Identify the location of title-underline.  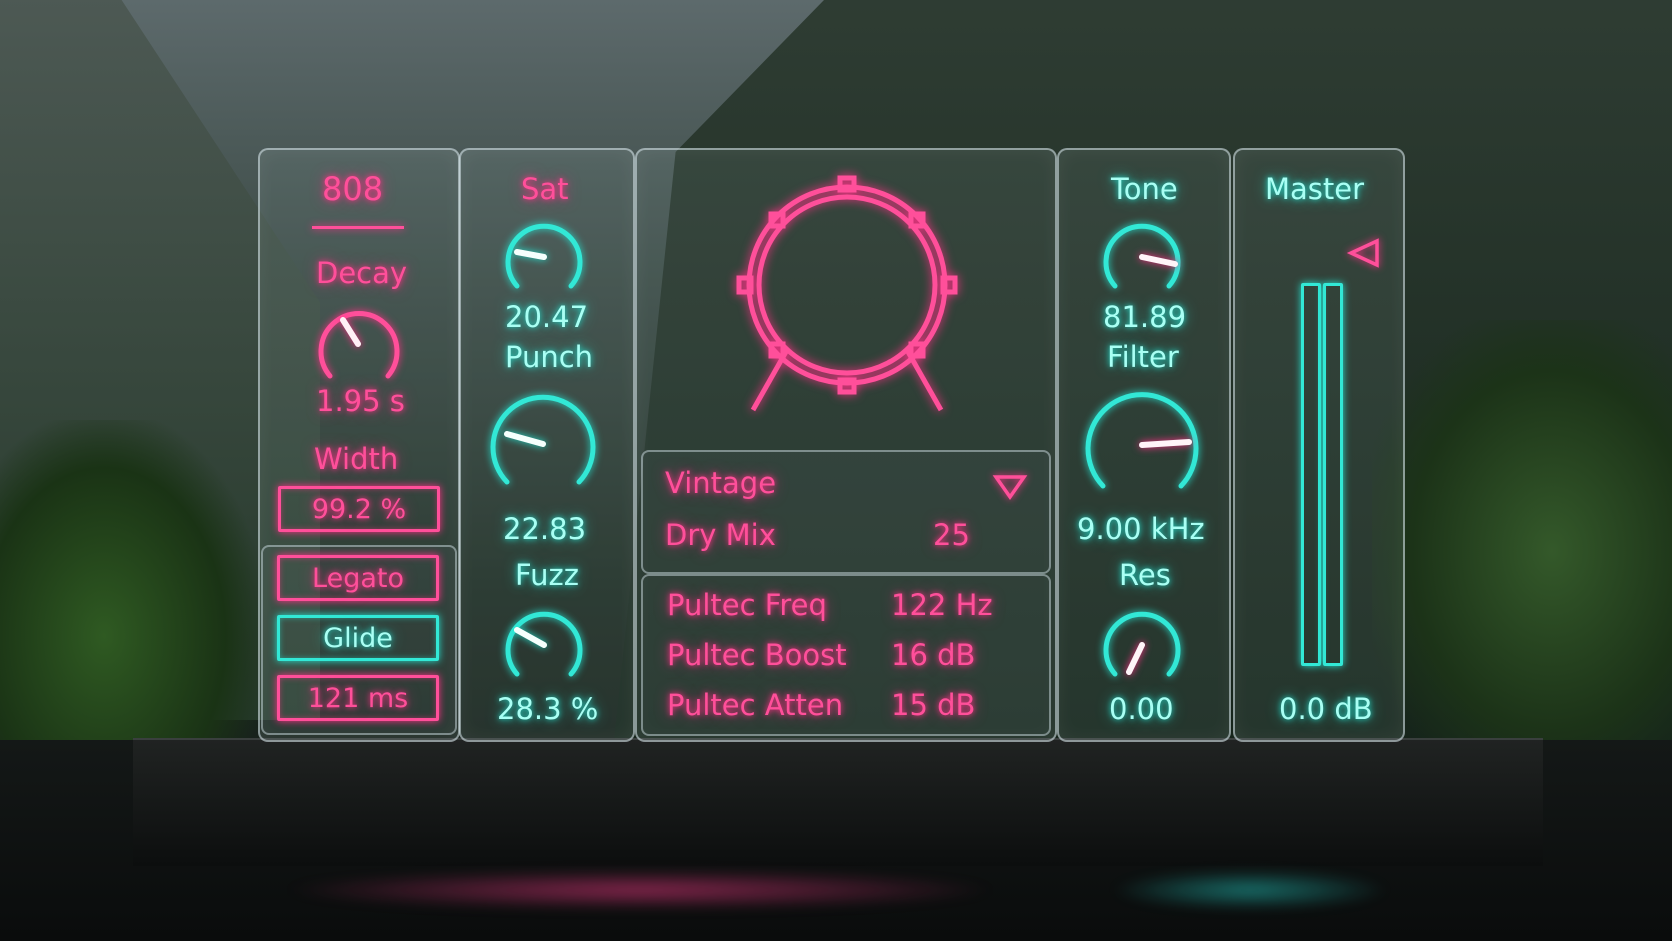
(358, 227).